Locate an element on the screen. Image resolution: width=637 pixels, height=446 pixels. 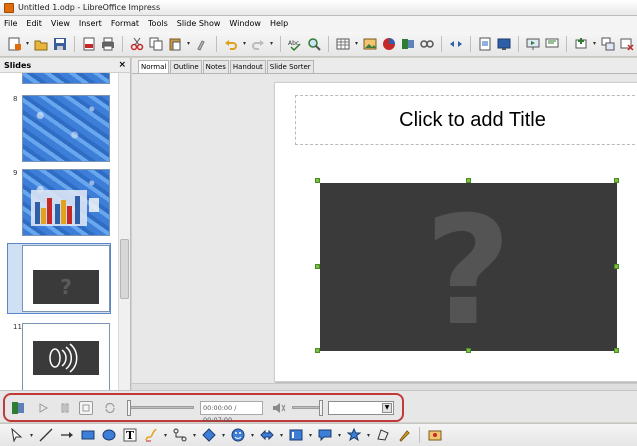
tab-outline: Outline is located at coordinates (186, 66).